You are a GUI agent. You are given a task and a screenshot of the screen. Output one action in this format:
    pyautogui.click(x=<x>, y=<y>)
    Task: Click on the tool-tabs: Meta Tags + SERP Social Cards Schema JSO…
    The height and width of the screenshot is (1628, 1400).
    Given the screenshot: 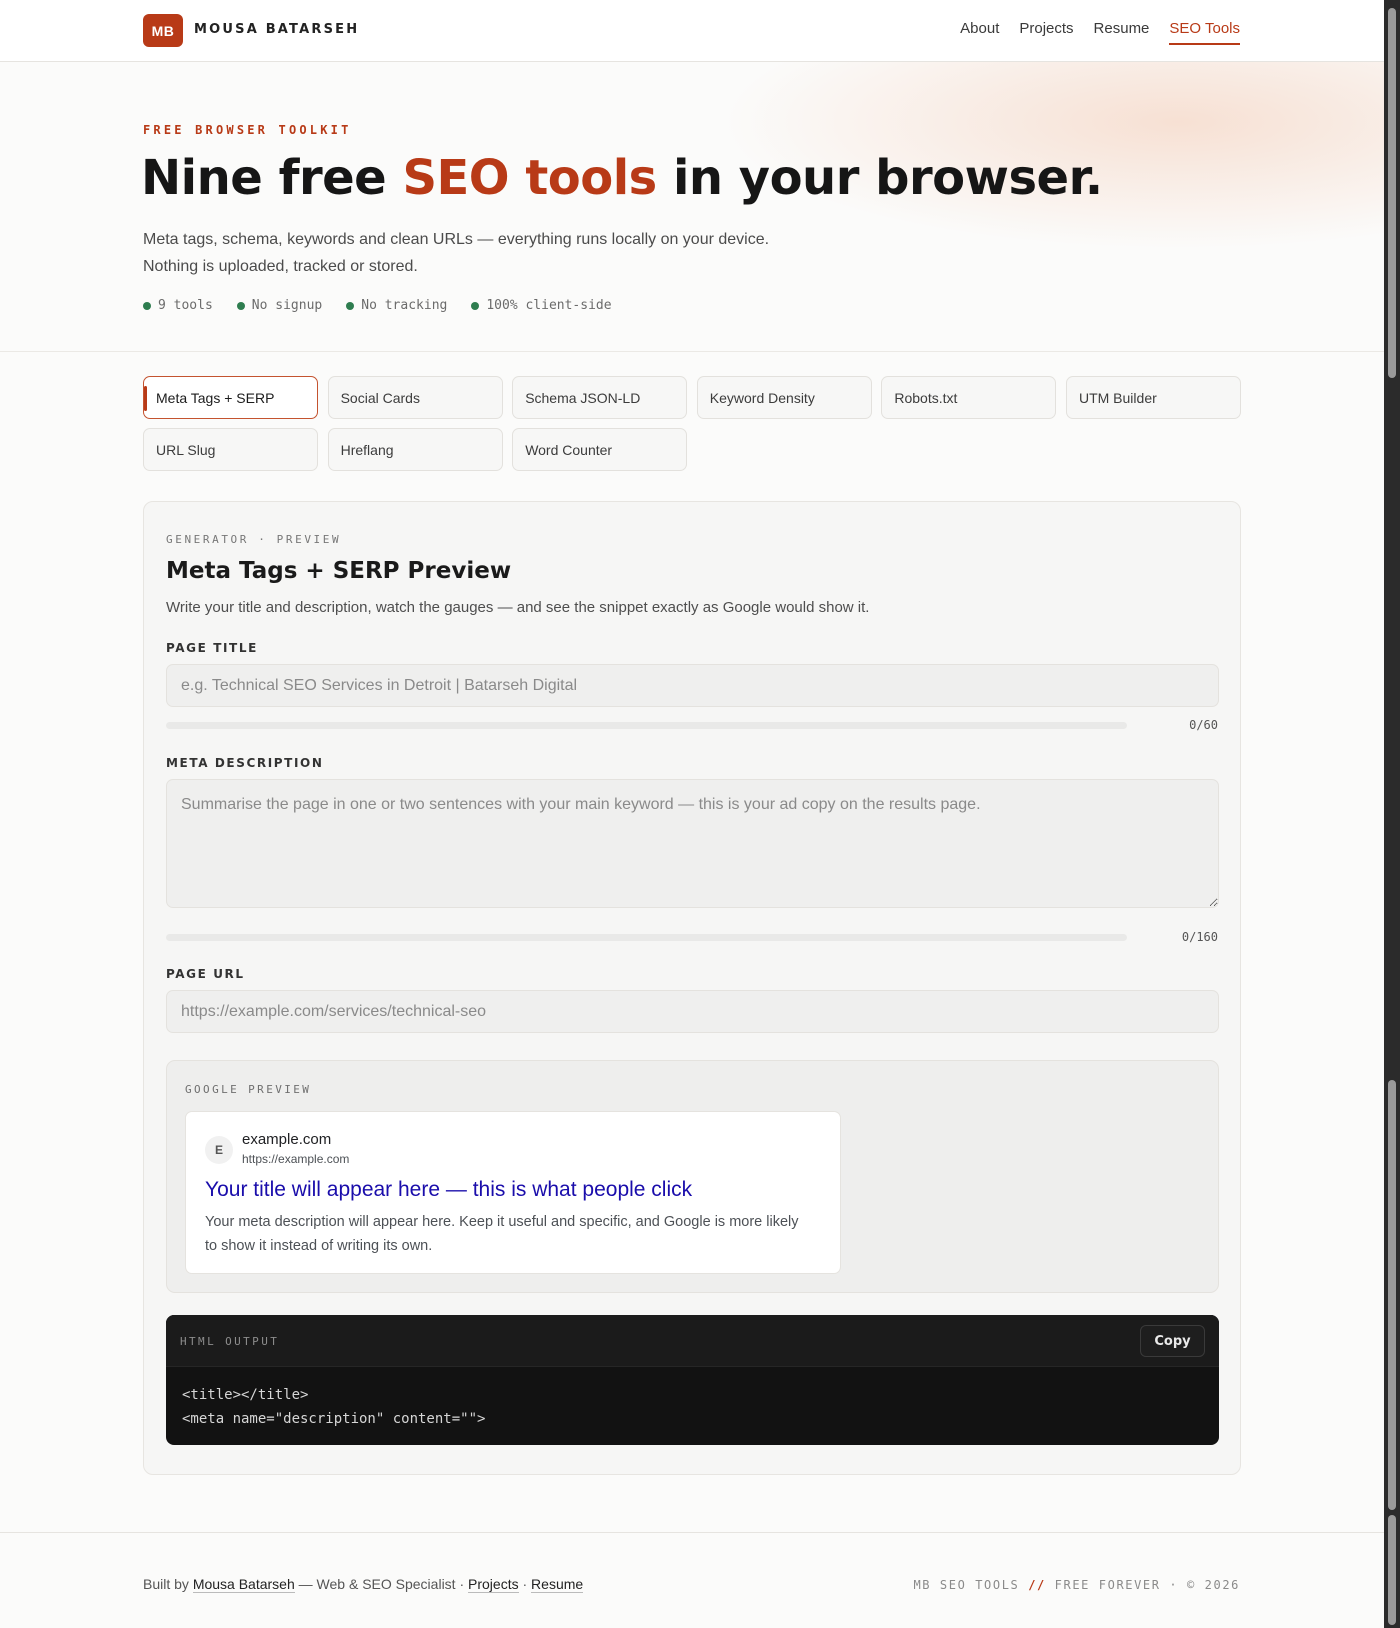 What is the action you would take?
    pyautogui.click(x=692, y=423)
    